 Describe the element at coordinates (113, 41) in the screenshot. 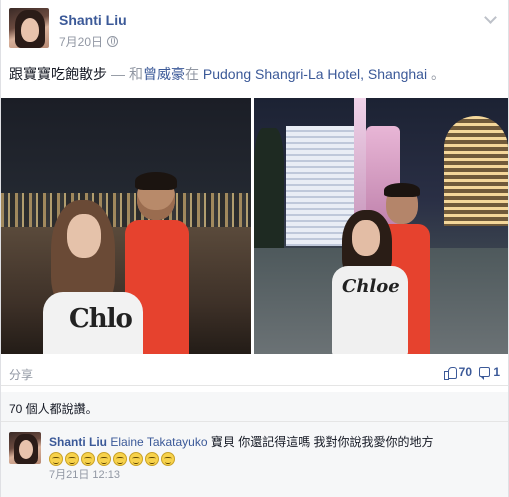

I see `globe-icon` at that location.